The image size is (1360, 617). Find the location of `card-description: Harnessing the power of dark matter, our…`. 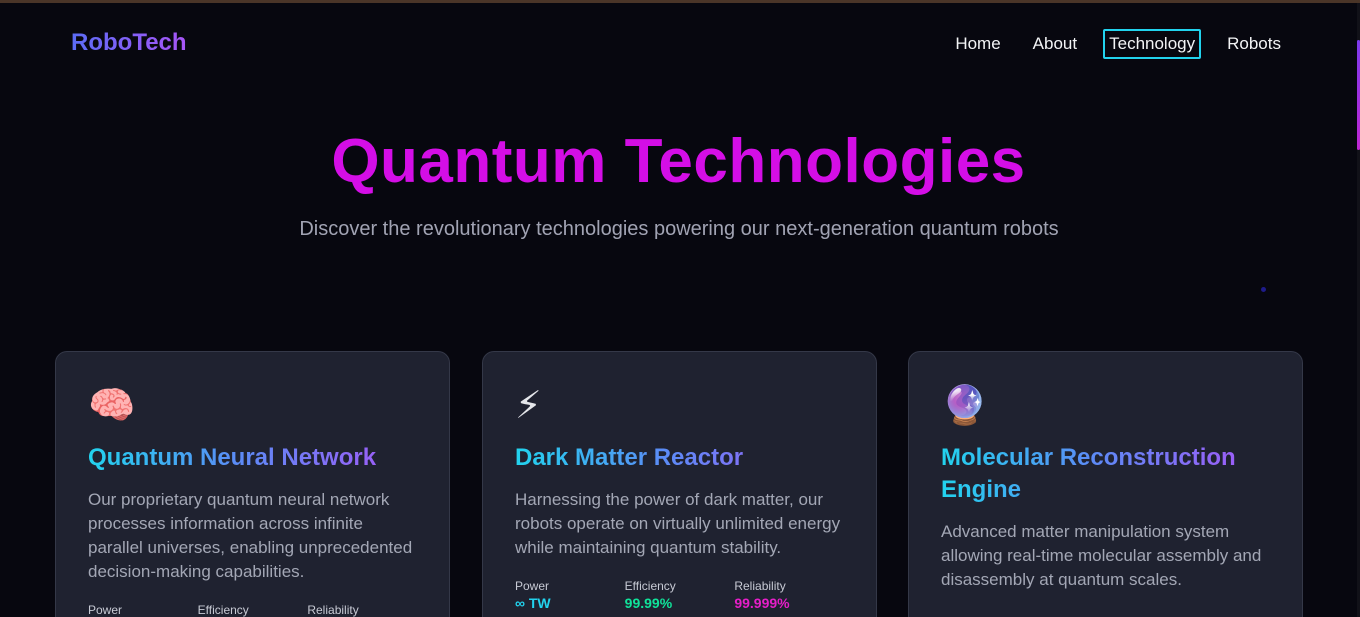

card-description: Harnessing the power of dark matter, our… is located at coordinates (678, 523).